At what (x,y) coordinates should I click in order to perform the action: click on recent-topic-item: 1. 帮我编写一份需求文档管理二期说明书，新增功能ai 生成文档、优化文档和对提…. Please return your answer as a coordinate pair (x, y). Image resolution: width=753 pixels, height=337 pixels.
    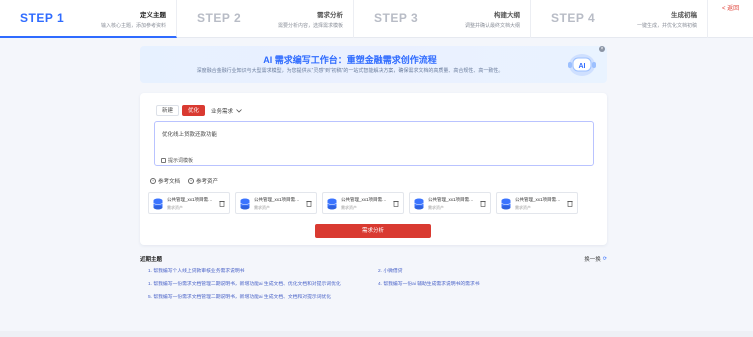
    Looking at the image, I should click on (244, 283).